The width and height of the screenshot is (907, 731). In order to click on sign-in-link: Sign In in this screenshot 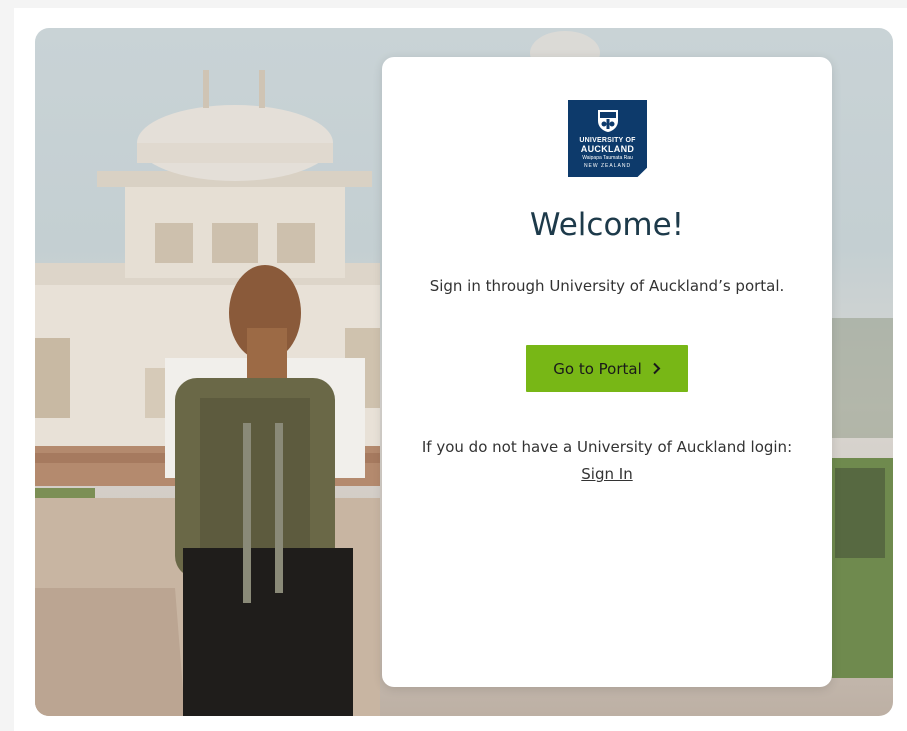, I will do `click(606, 474)`.